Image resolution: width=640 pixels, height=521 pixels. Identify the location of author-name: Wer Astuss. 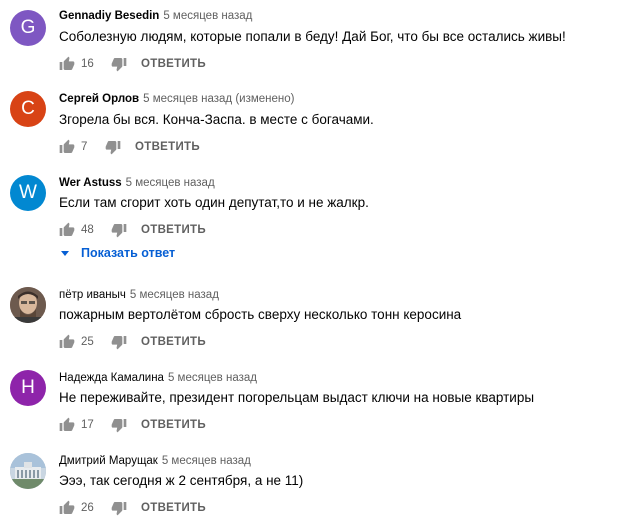
(90, 183).